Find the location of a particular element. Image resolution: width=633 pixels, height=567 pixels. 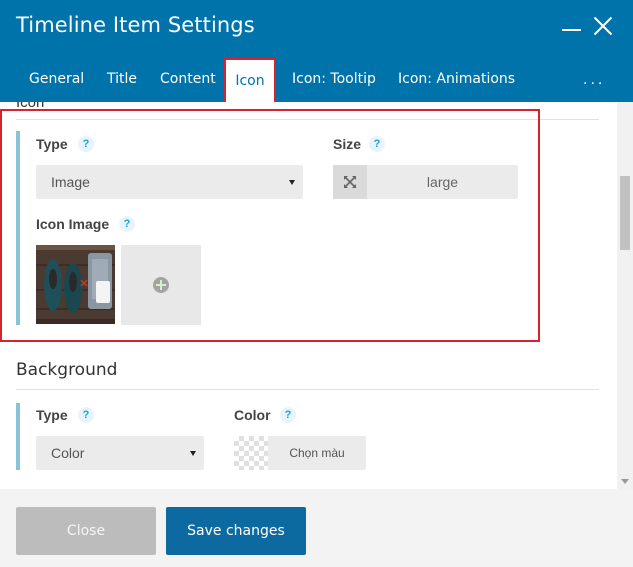

color-picker-label: Chọn màu is located at coordinates (317, 453).